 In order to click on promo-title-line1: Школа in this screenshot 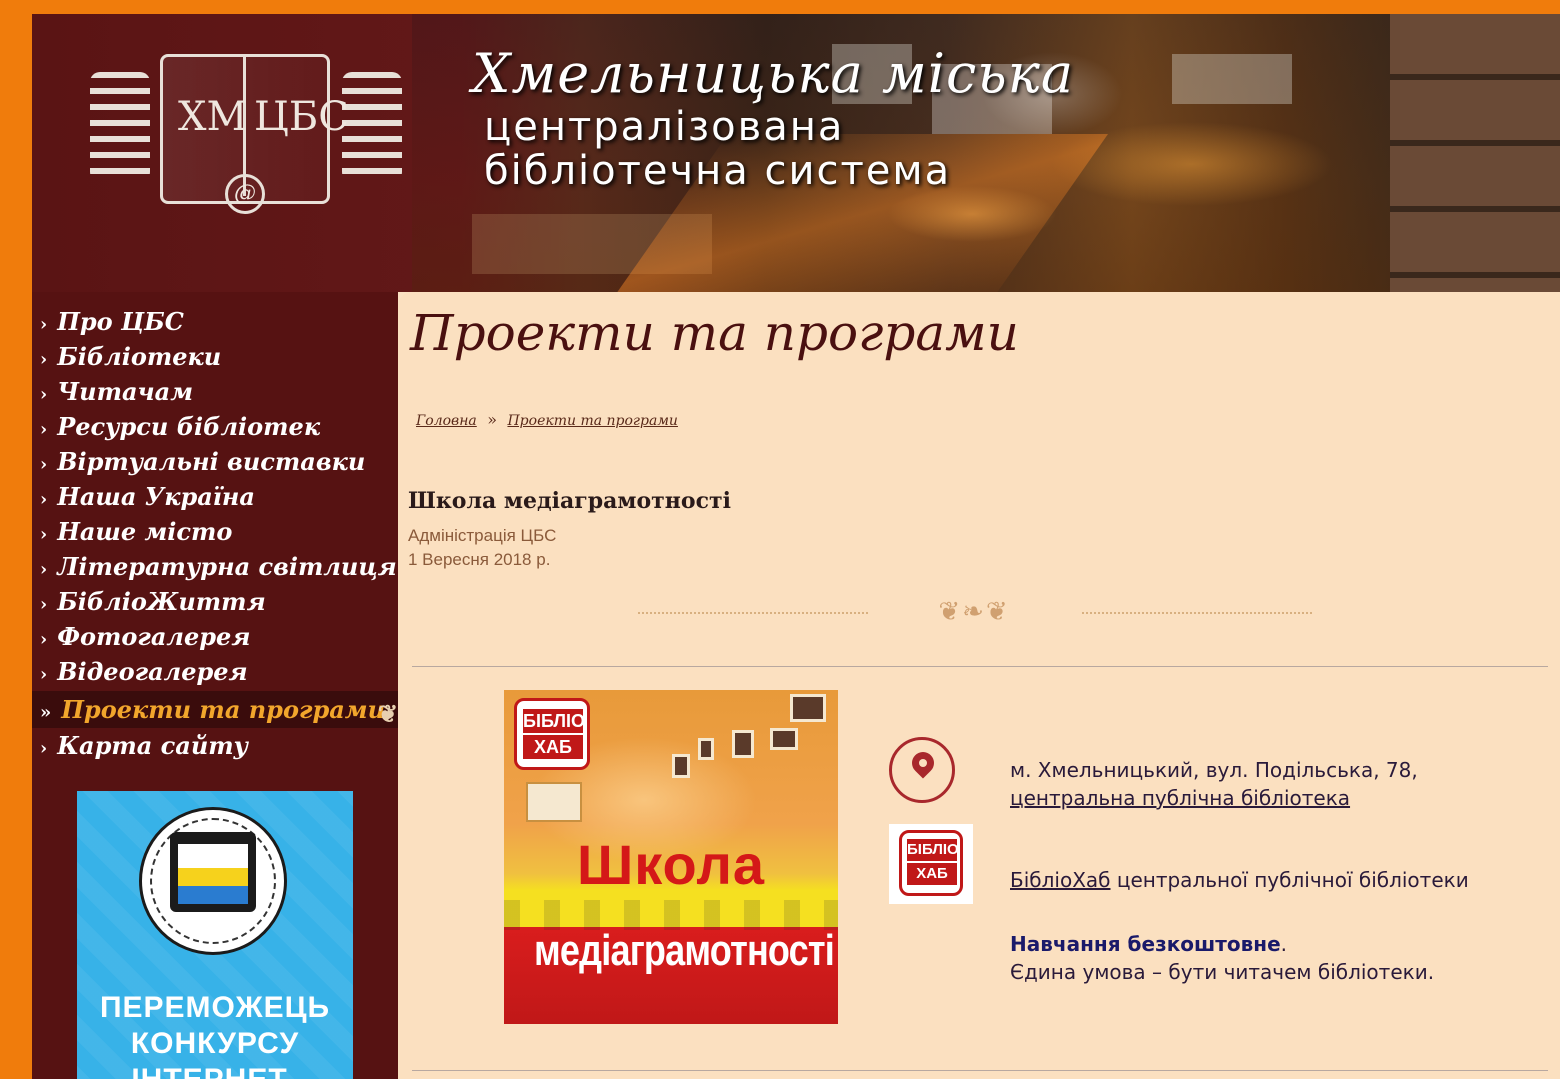, I will do `click(671, 864)`.